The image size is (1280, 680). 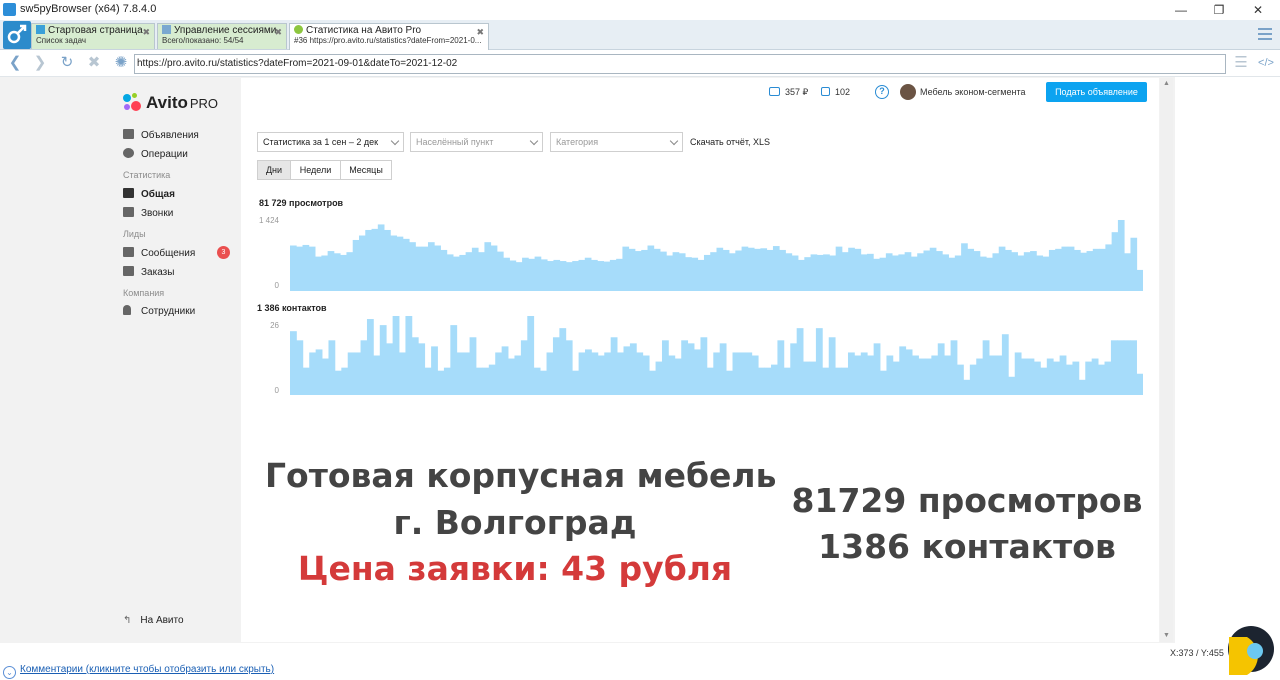 I want to click on sidebar-item-messages: Сообщения, so click(x=159, y=253).